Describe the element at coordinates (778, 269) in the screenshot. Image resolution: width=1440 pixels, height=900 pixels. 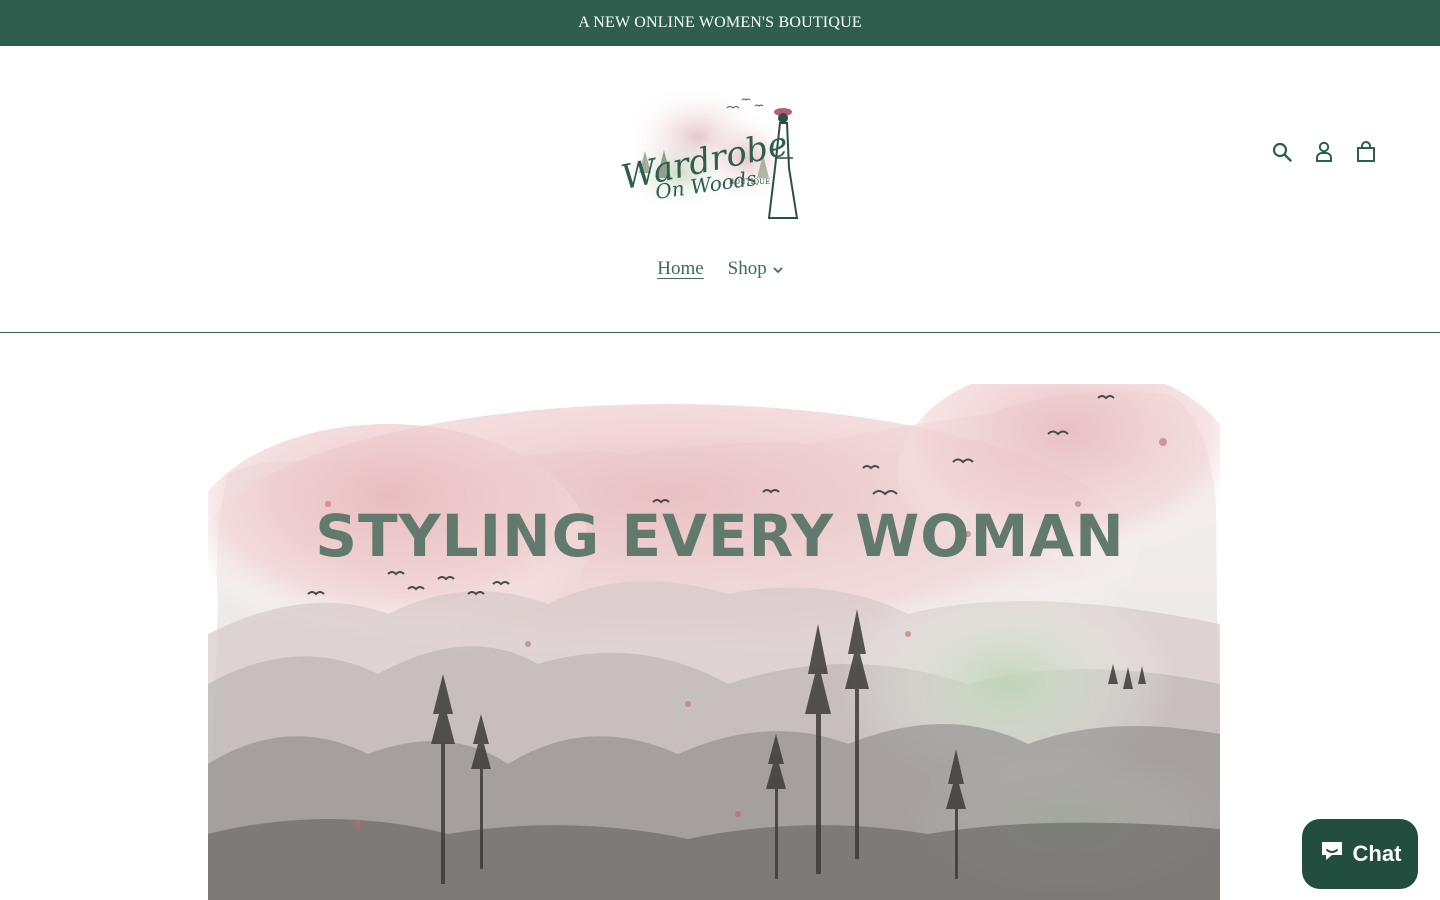
I see `chevron-down-icon` at that location.